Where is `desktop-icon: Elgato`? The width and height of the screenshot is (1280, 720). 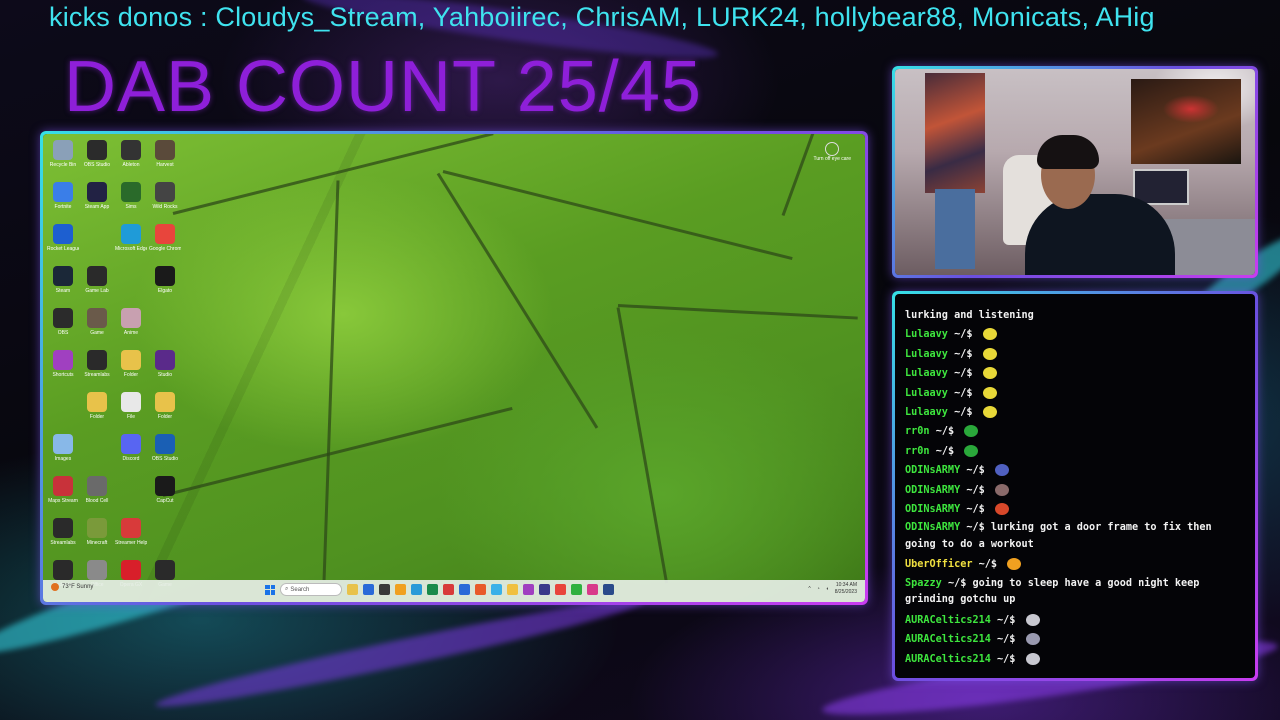 desktop-icon: Elgato is located at coordinates (165, 287).